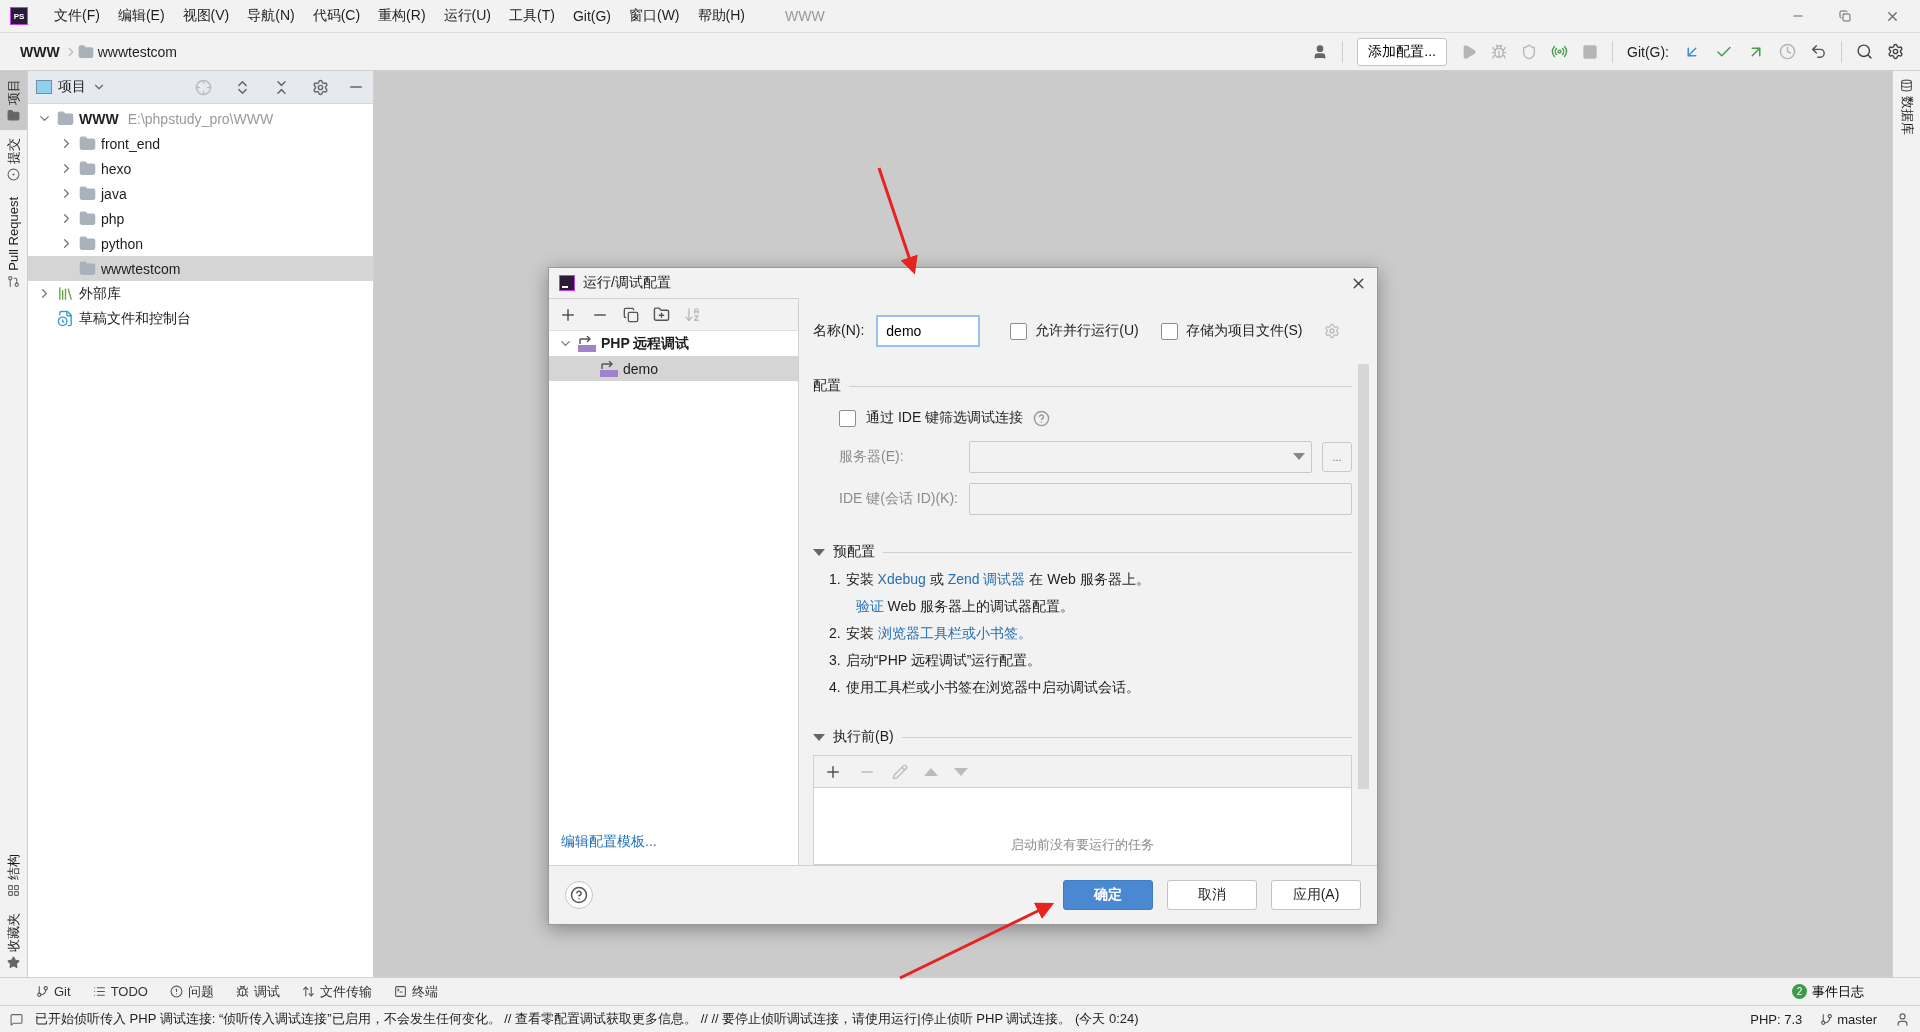 The image size is (1920, 1032). What do you see at coordinates (200, 268) in the screenshot?
I see `tree-item: wwwtestcom` at bounding box center [200, 268].